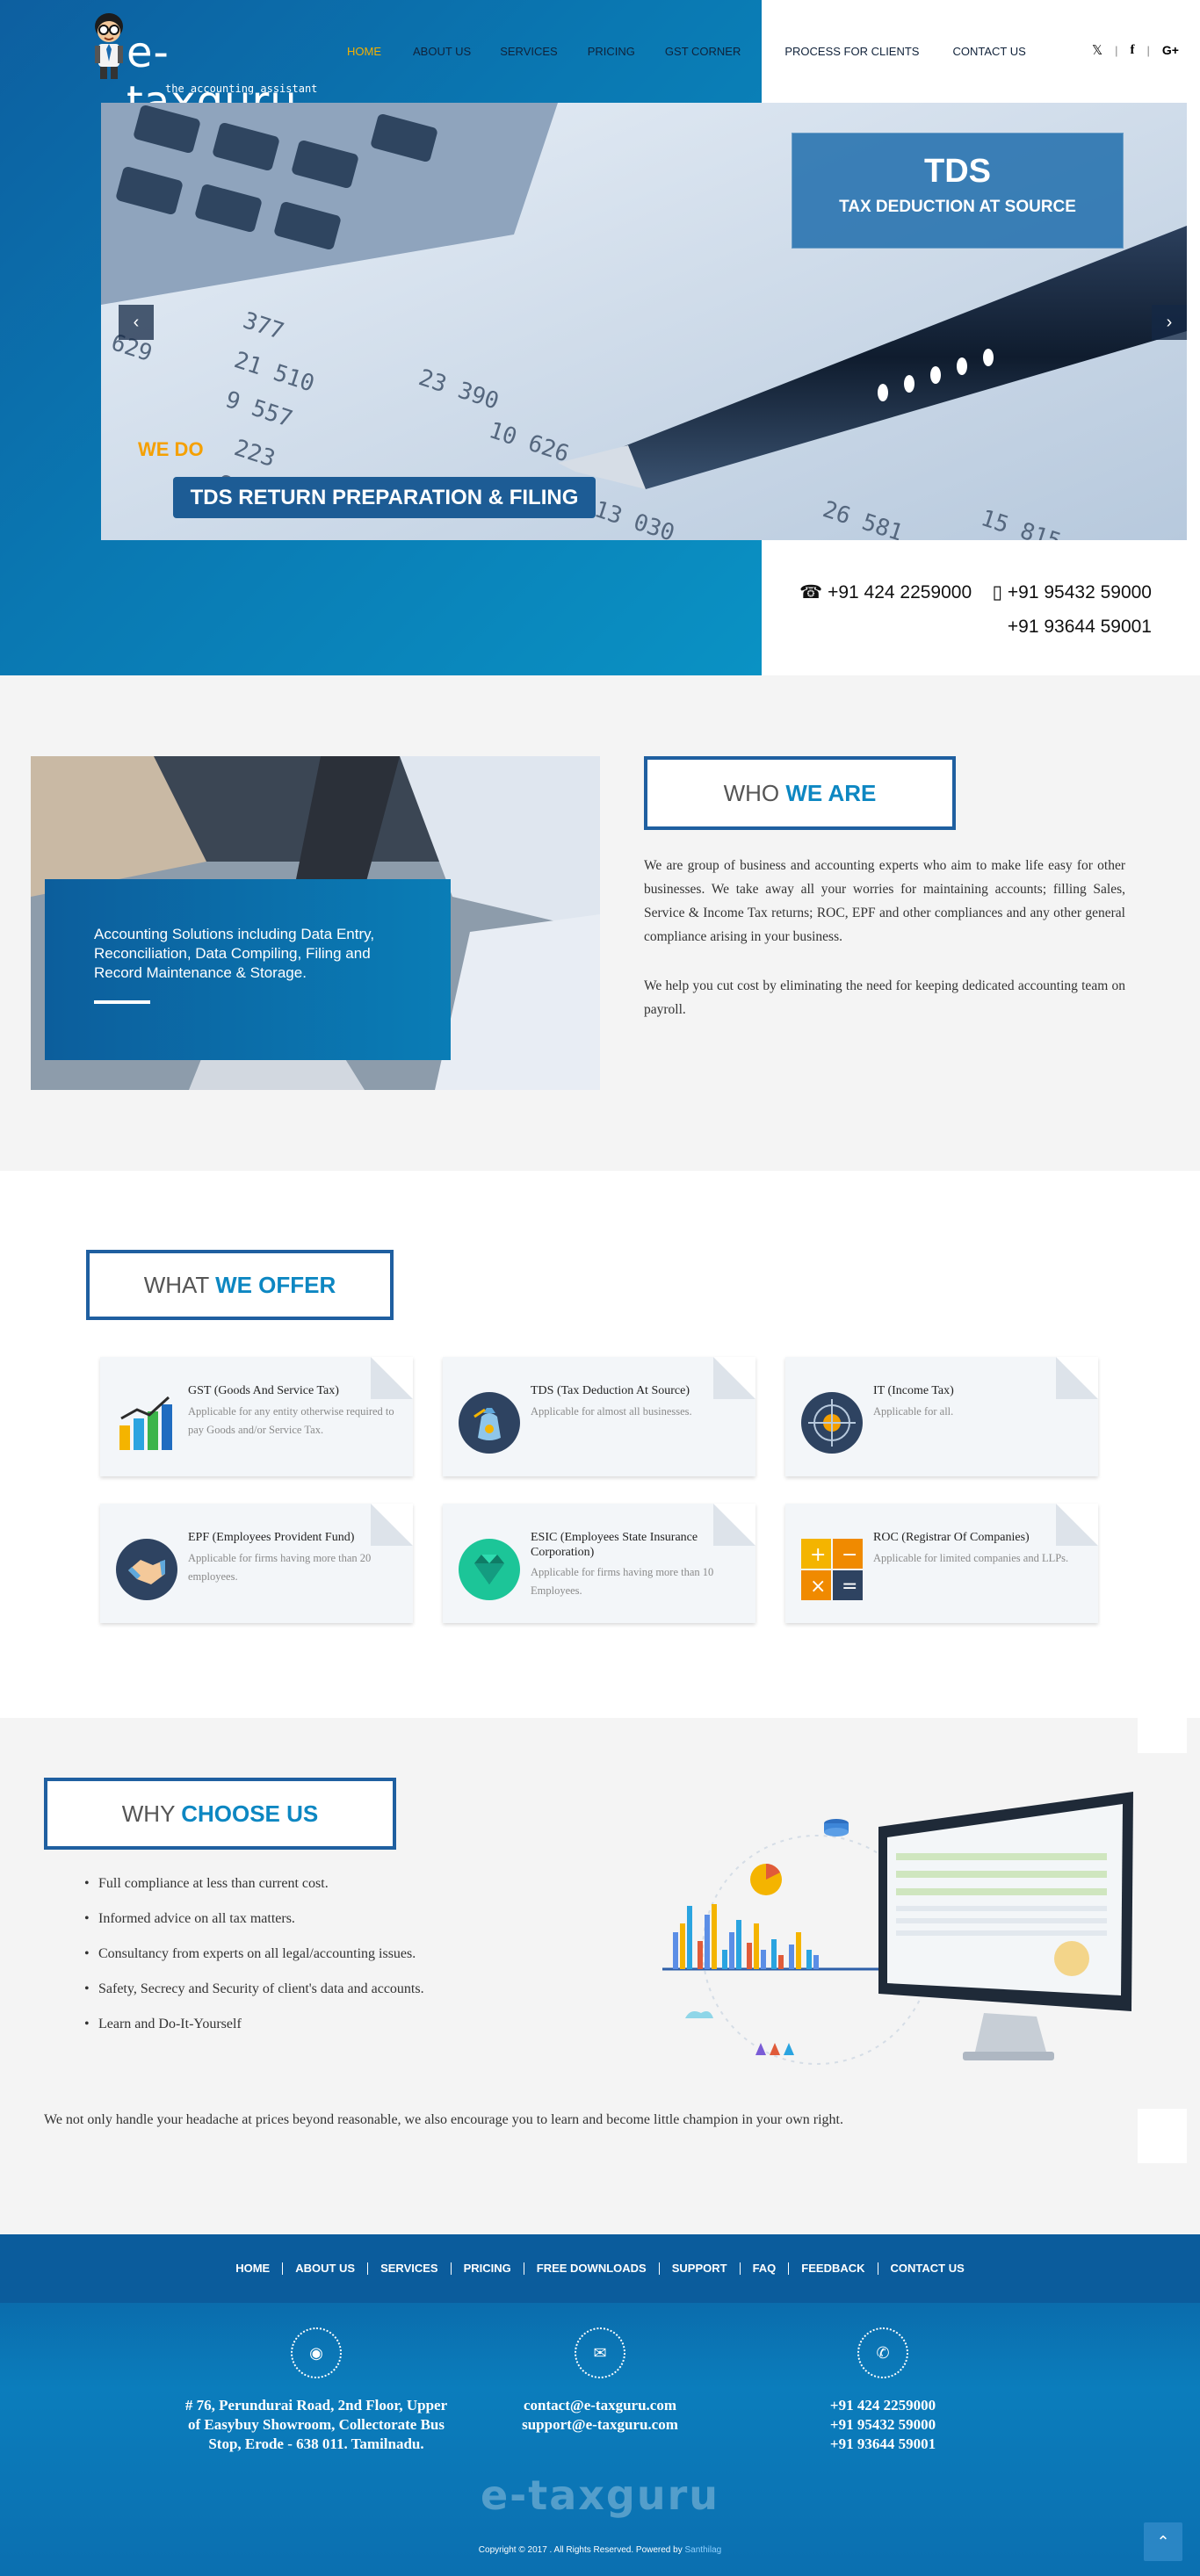 This screenshot has width=1200, height=2576. What do you see at coordinates (1133, 50) in the screenshot?
I see `facebook-icon: f` at bounding box center [1133, 50].